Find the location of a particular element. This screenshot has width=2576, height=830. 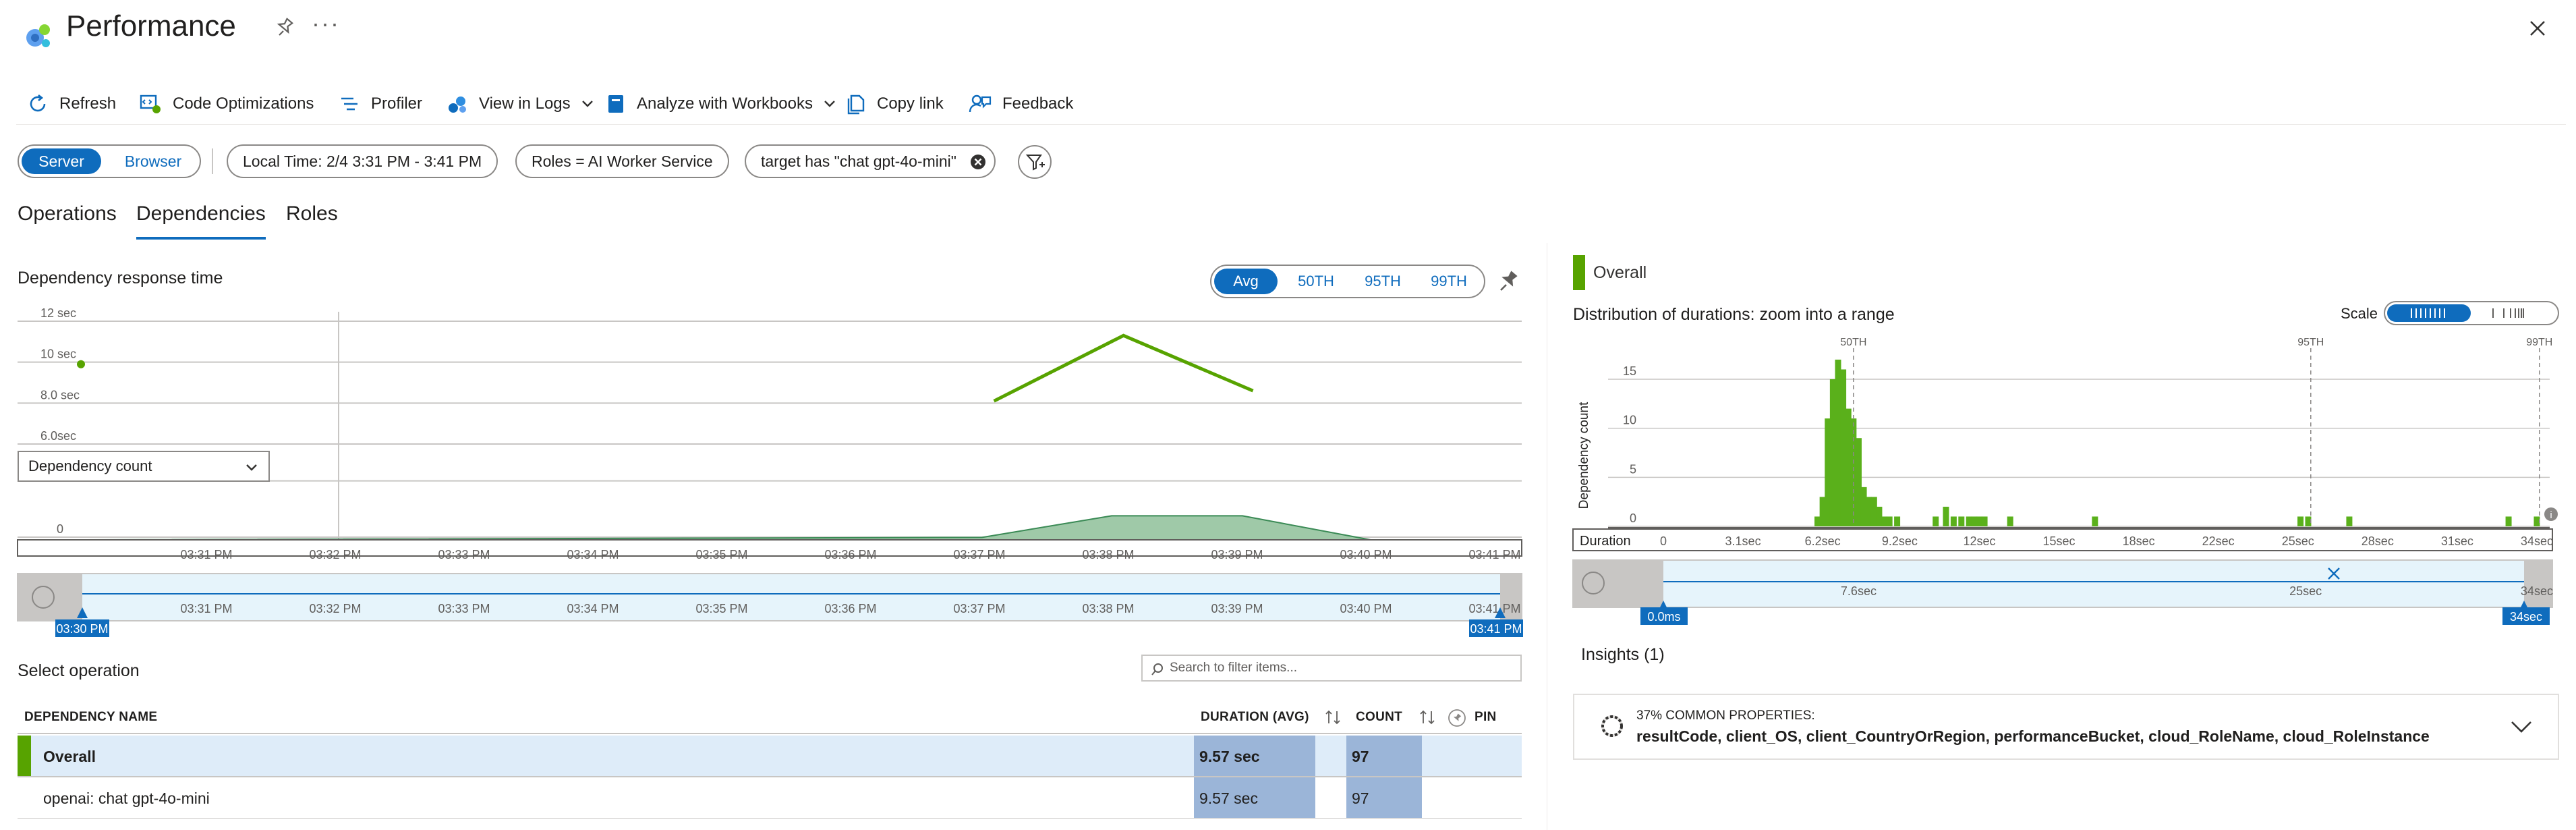

metric-dropdown-value: Dependency count is located at coordinates (90, 466).